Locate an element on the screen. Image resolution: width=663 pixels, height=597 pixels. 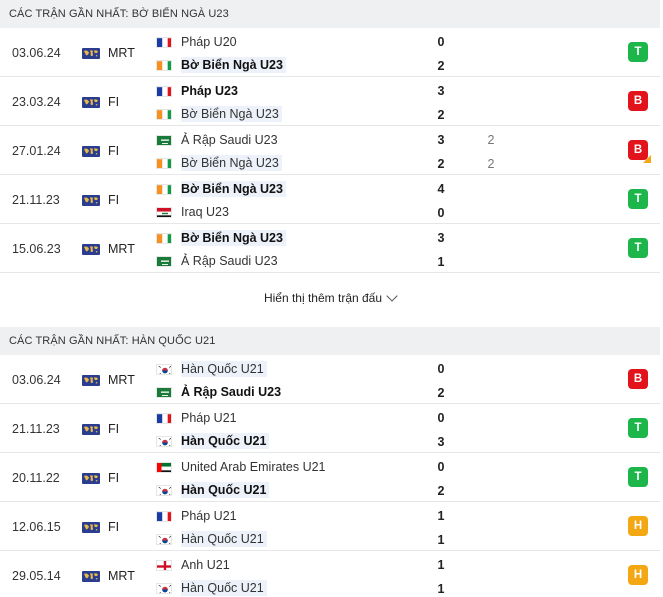
match-row: 29.05.14 MRT Anh U21 Hàn Quốc U21 1 1 H is located at coordinates (330, 574).